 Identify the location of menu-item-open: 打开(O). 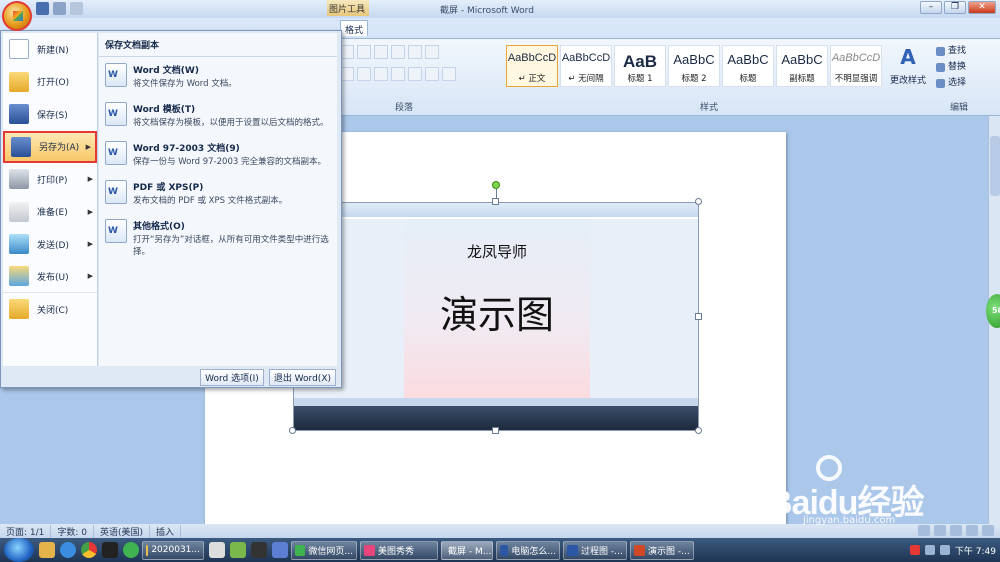
(50, 82).